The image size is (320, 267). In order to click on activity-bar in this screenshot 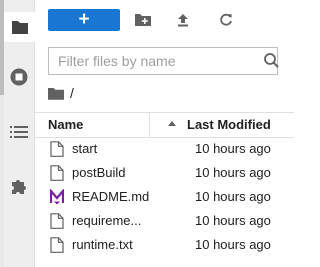, I will do `click(19, 133)`.